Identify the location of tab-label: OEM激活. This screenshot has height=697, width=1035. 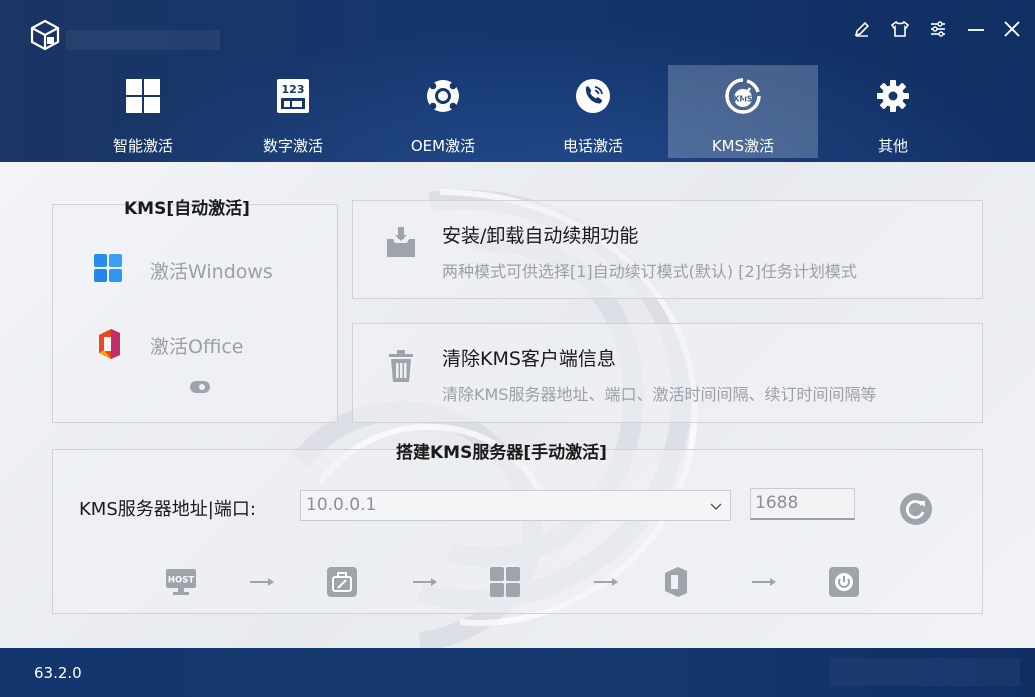
(443, 146).